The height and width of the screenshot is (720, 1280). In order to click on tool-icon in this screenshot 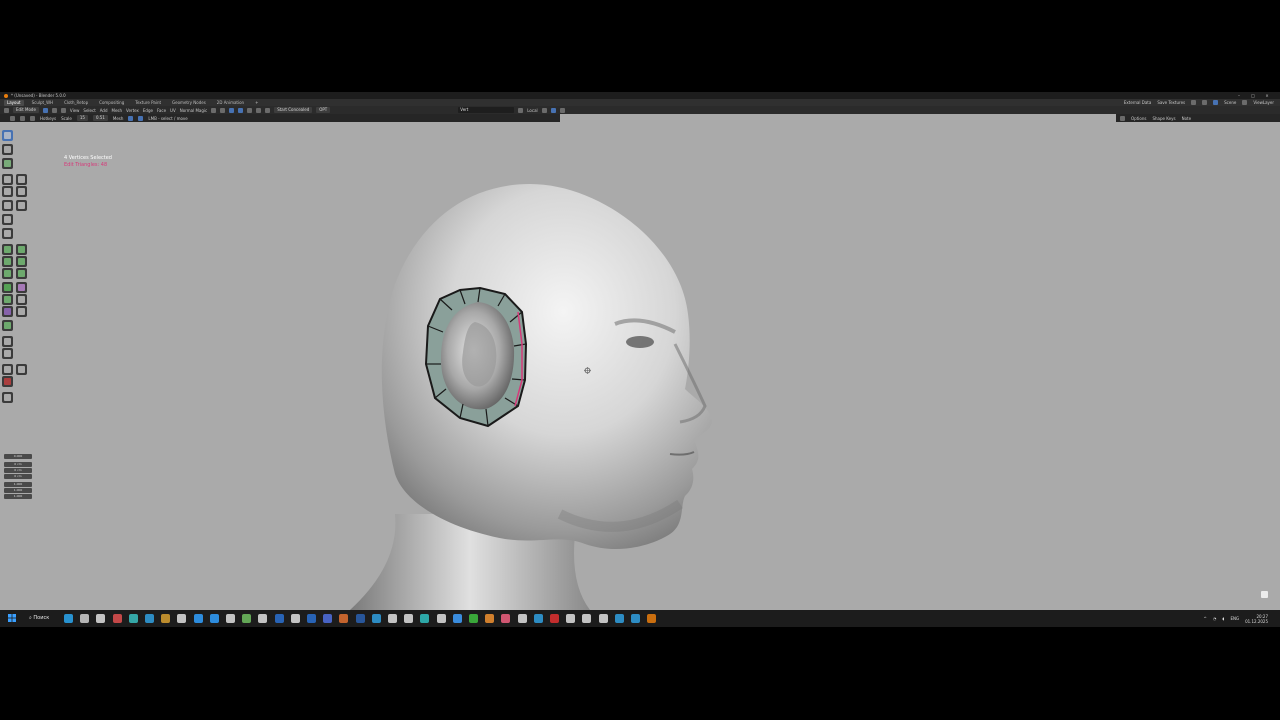, I will do `click(12, 118)`.